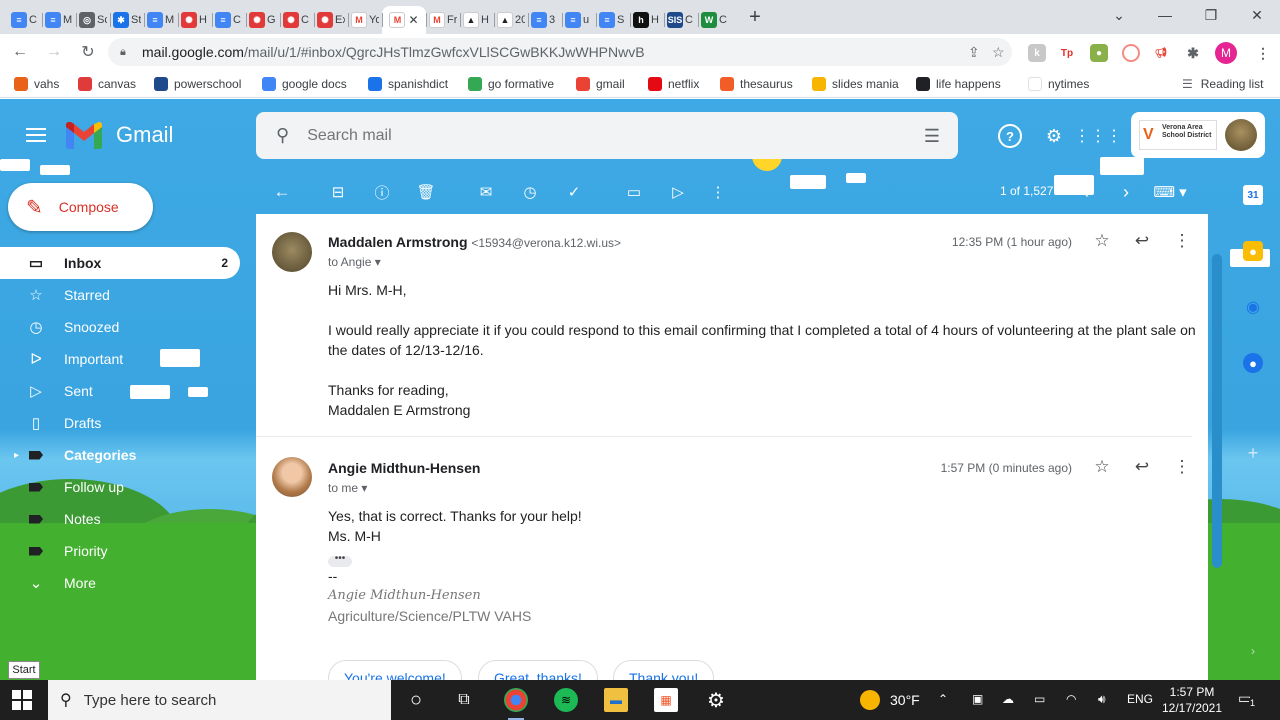 The height and width of the screenshot is (720, 1280). I want to click on delete-icon: 🗑︎, so click(426, 192).